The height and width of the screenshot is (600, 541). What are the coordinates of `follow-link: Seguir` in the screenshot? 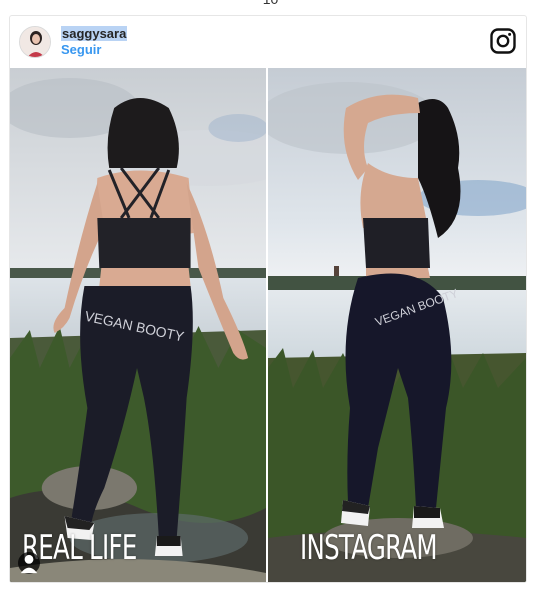 It's located at (81, 49).